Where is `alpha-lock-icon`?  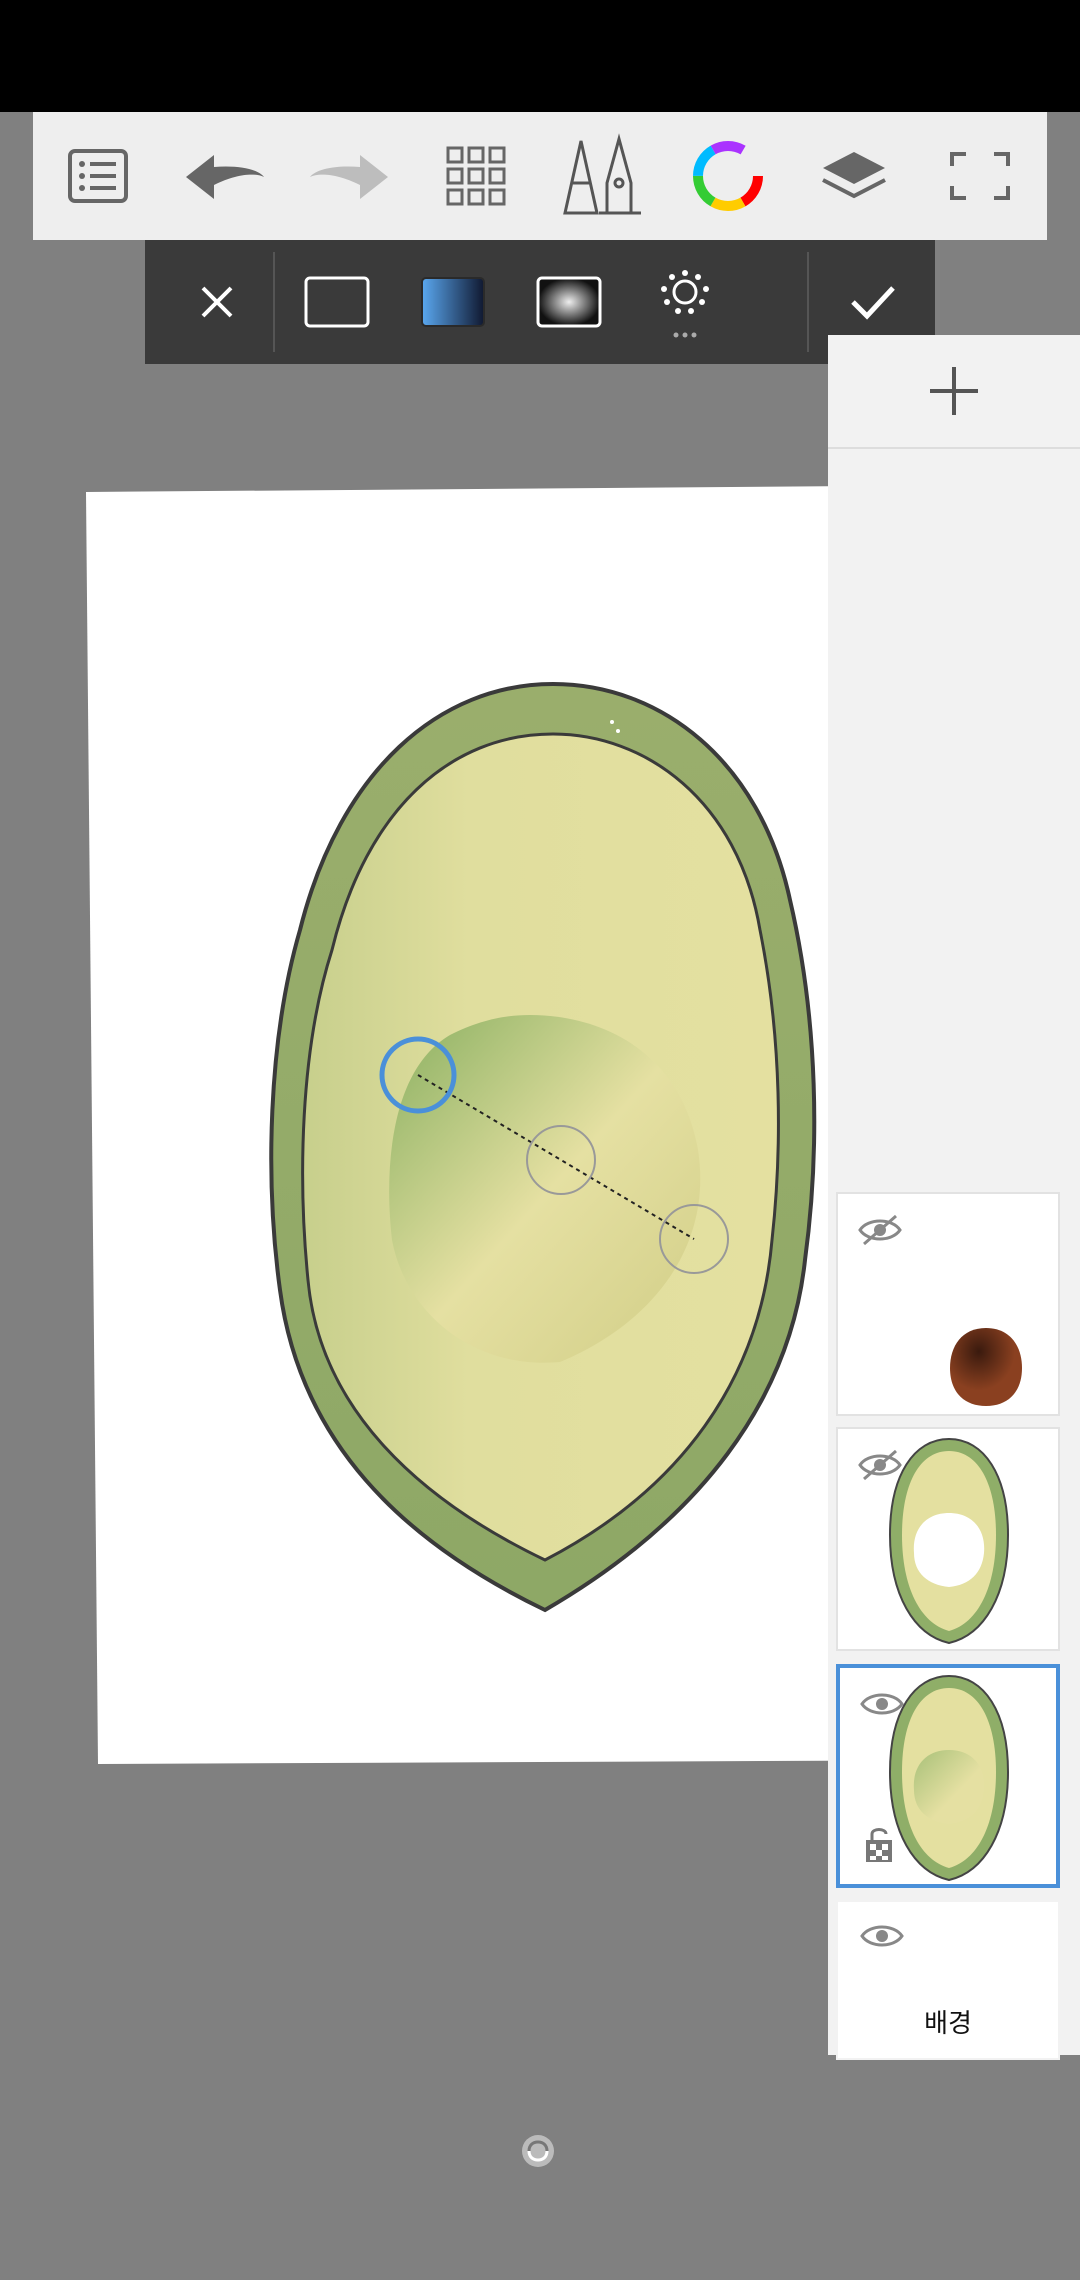
alpha-lock-icon is located at coordinates (879, 1845).